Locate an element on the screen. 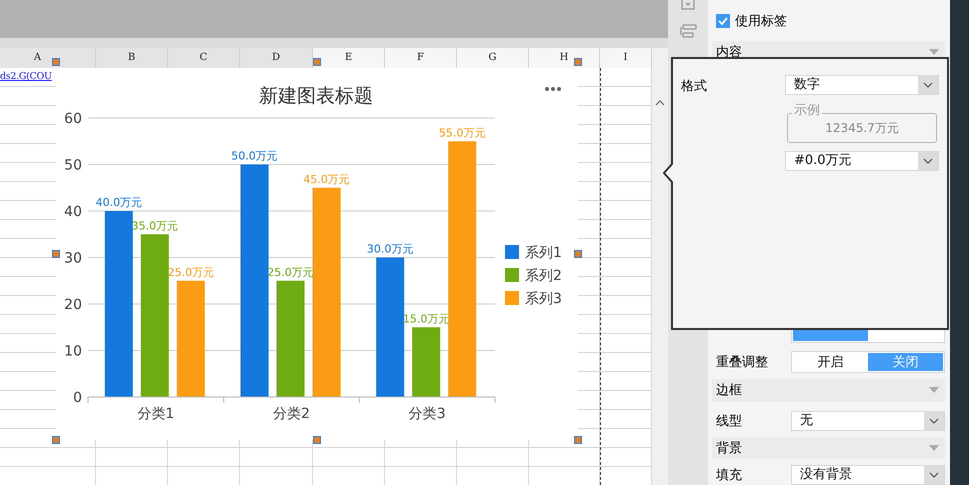 This screenshot has height=485, width=969. section-header: 边框 is located at coordinates (828, 390).